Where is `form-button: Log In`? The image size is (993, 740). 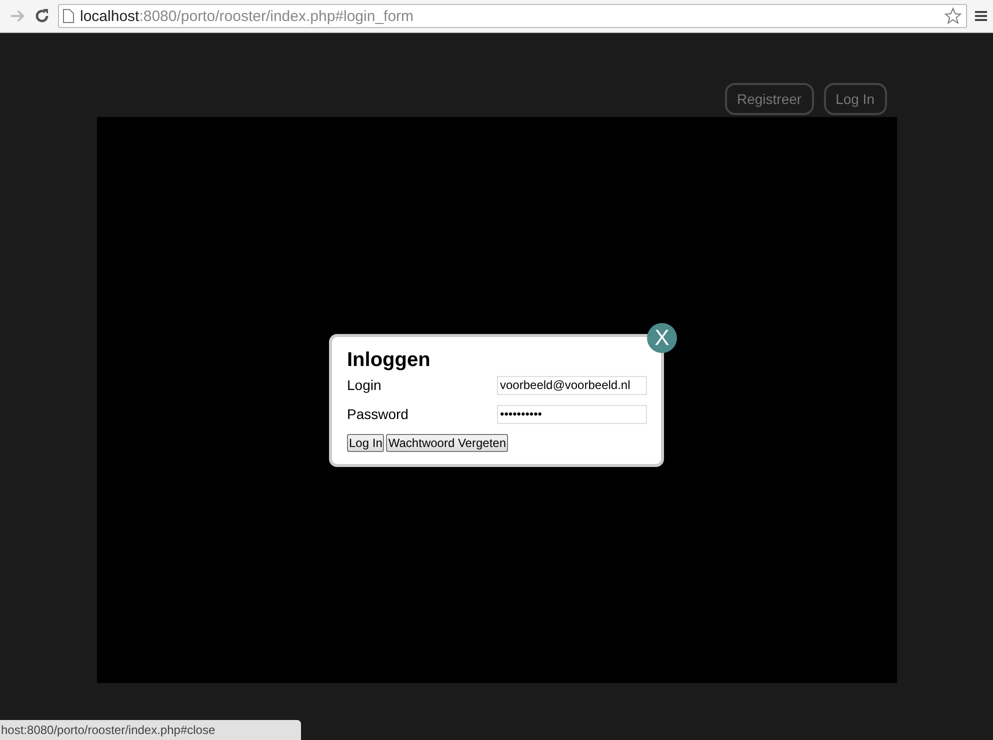 form-button: Log In is located at coordinates (365, 443).